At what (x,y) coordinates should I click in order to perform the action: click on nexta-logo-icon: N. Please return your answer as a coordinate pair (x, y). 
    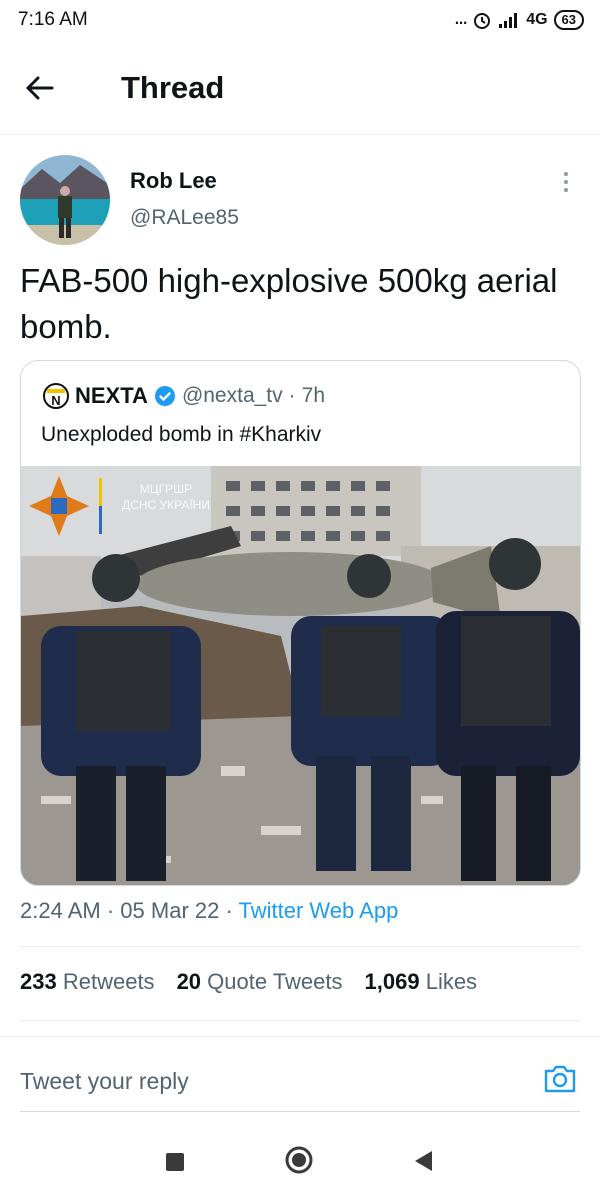
    Looking at the image, I should click on (56, 396).